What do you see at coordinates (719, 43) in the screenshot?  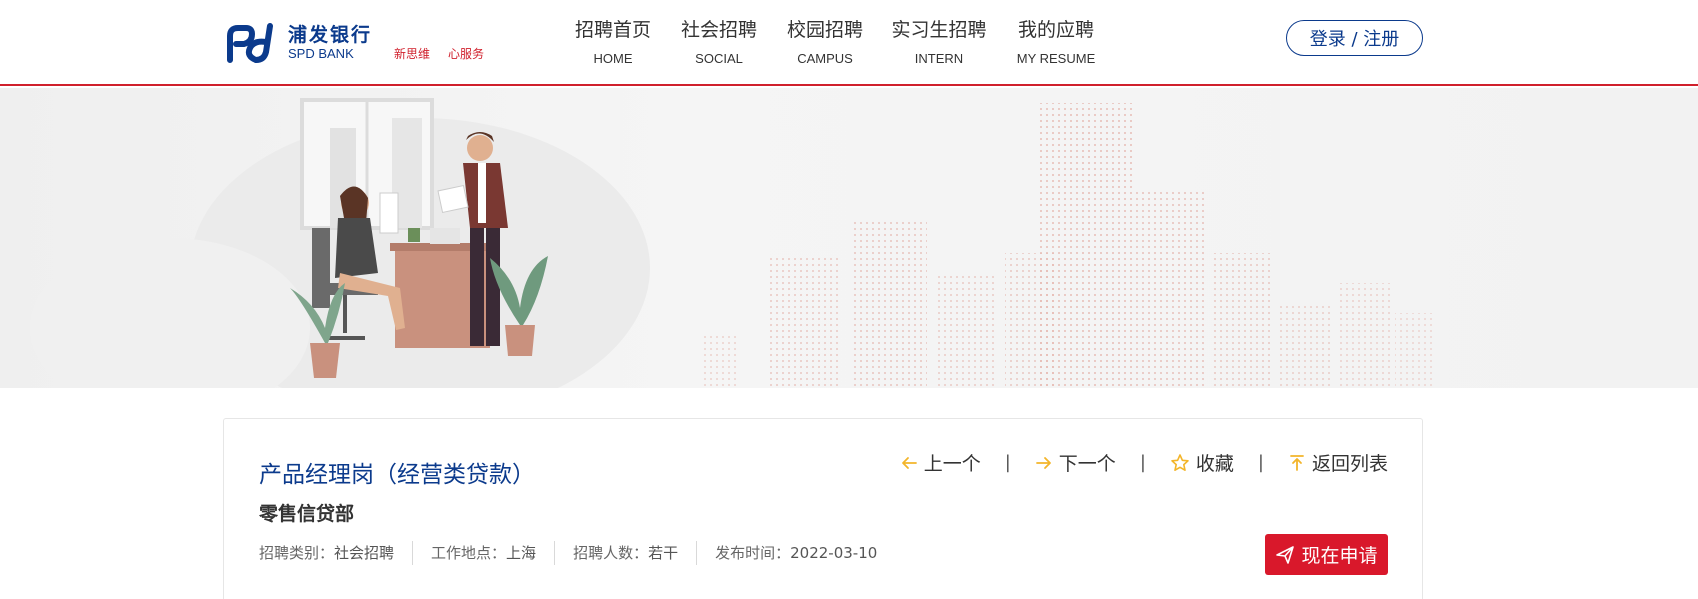 I see `nav-item-social: 社会招聘 SOCIAL` at bounding box center [719, 43].